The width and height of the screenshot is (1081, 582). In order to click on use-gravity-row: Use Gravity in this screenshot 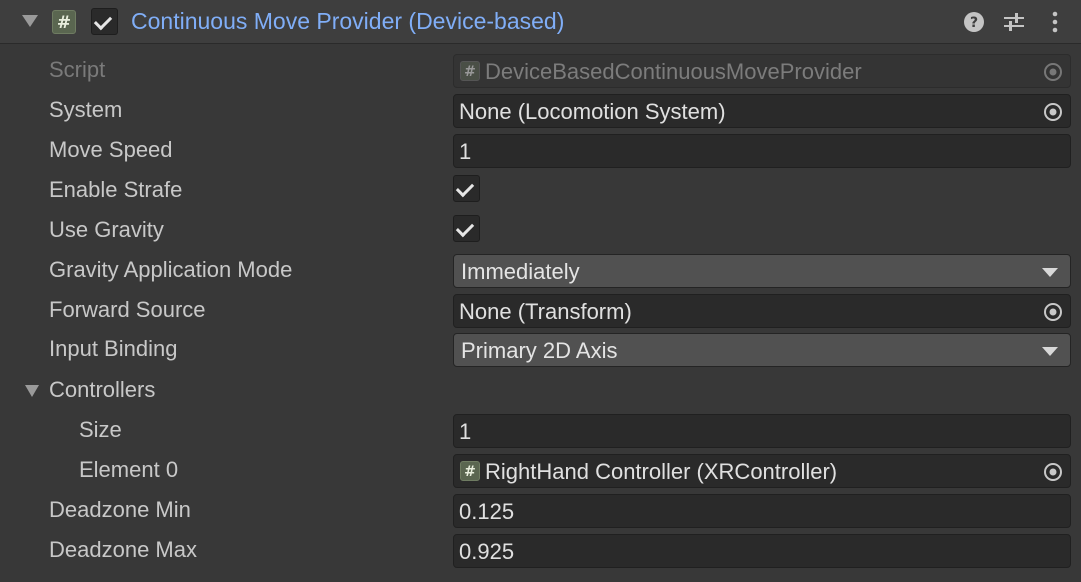, I will do `click(540, 231)`.